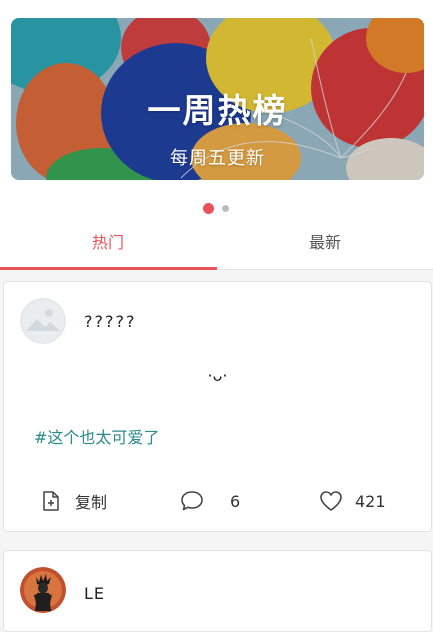 Image resolution: width=433 pixels, height=632 pixels. Describe the element at coordinates (110, 321) in the screenshot. I see `post-username: ?????` at that location.